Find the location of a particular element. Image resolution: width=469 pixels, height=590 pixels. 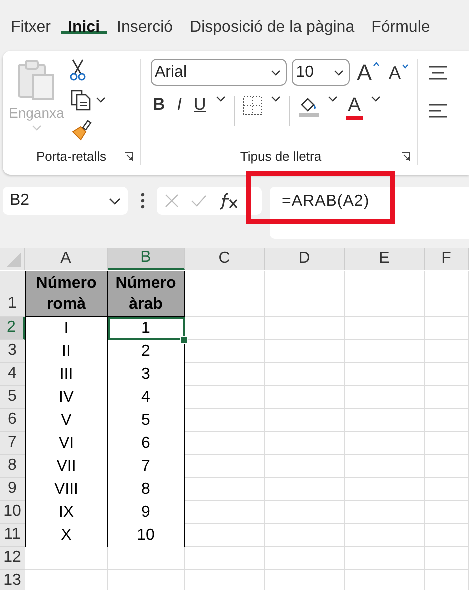

row-header: 11 is located at coordinates (12, 535).